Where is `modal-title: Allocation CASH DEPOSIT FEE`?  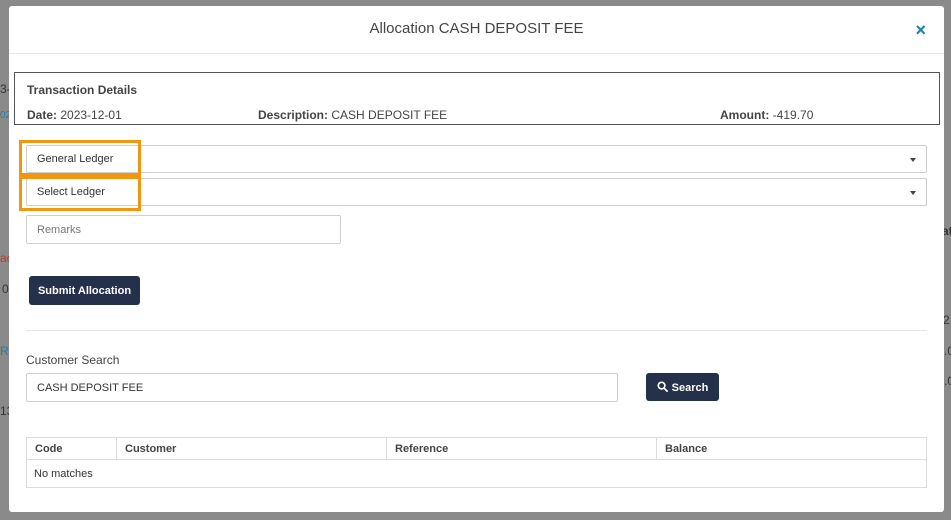
modal-title: Allocation CASH DEPOSIT FEE is located at coordinates (476, 28).